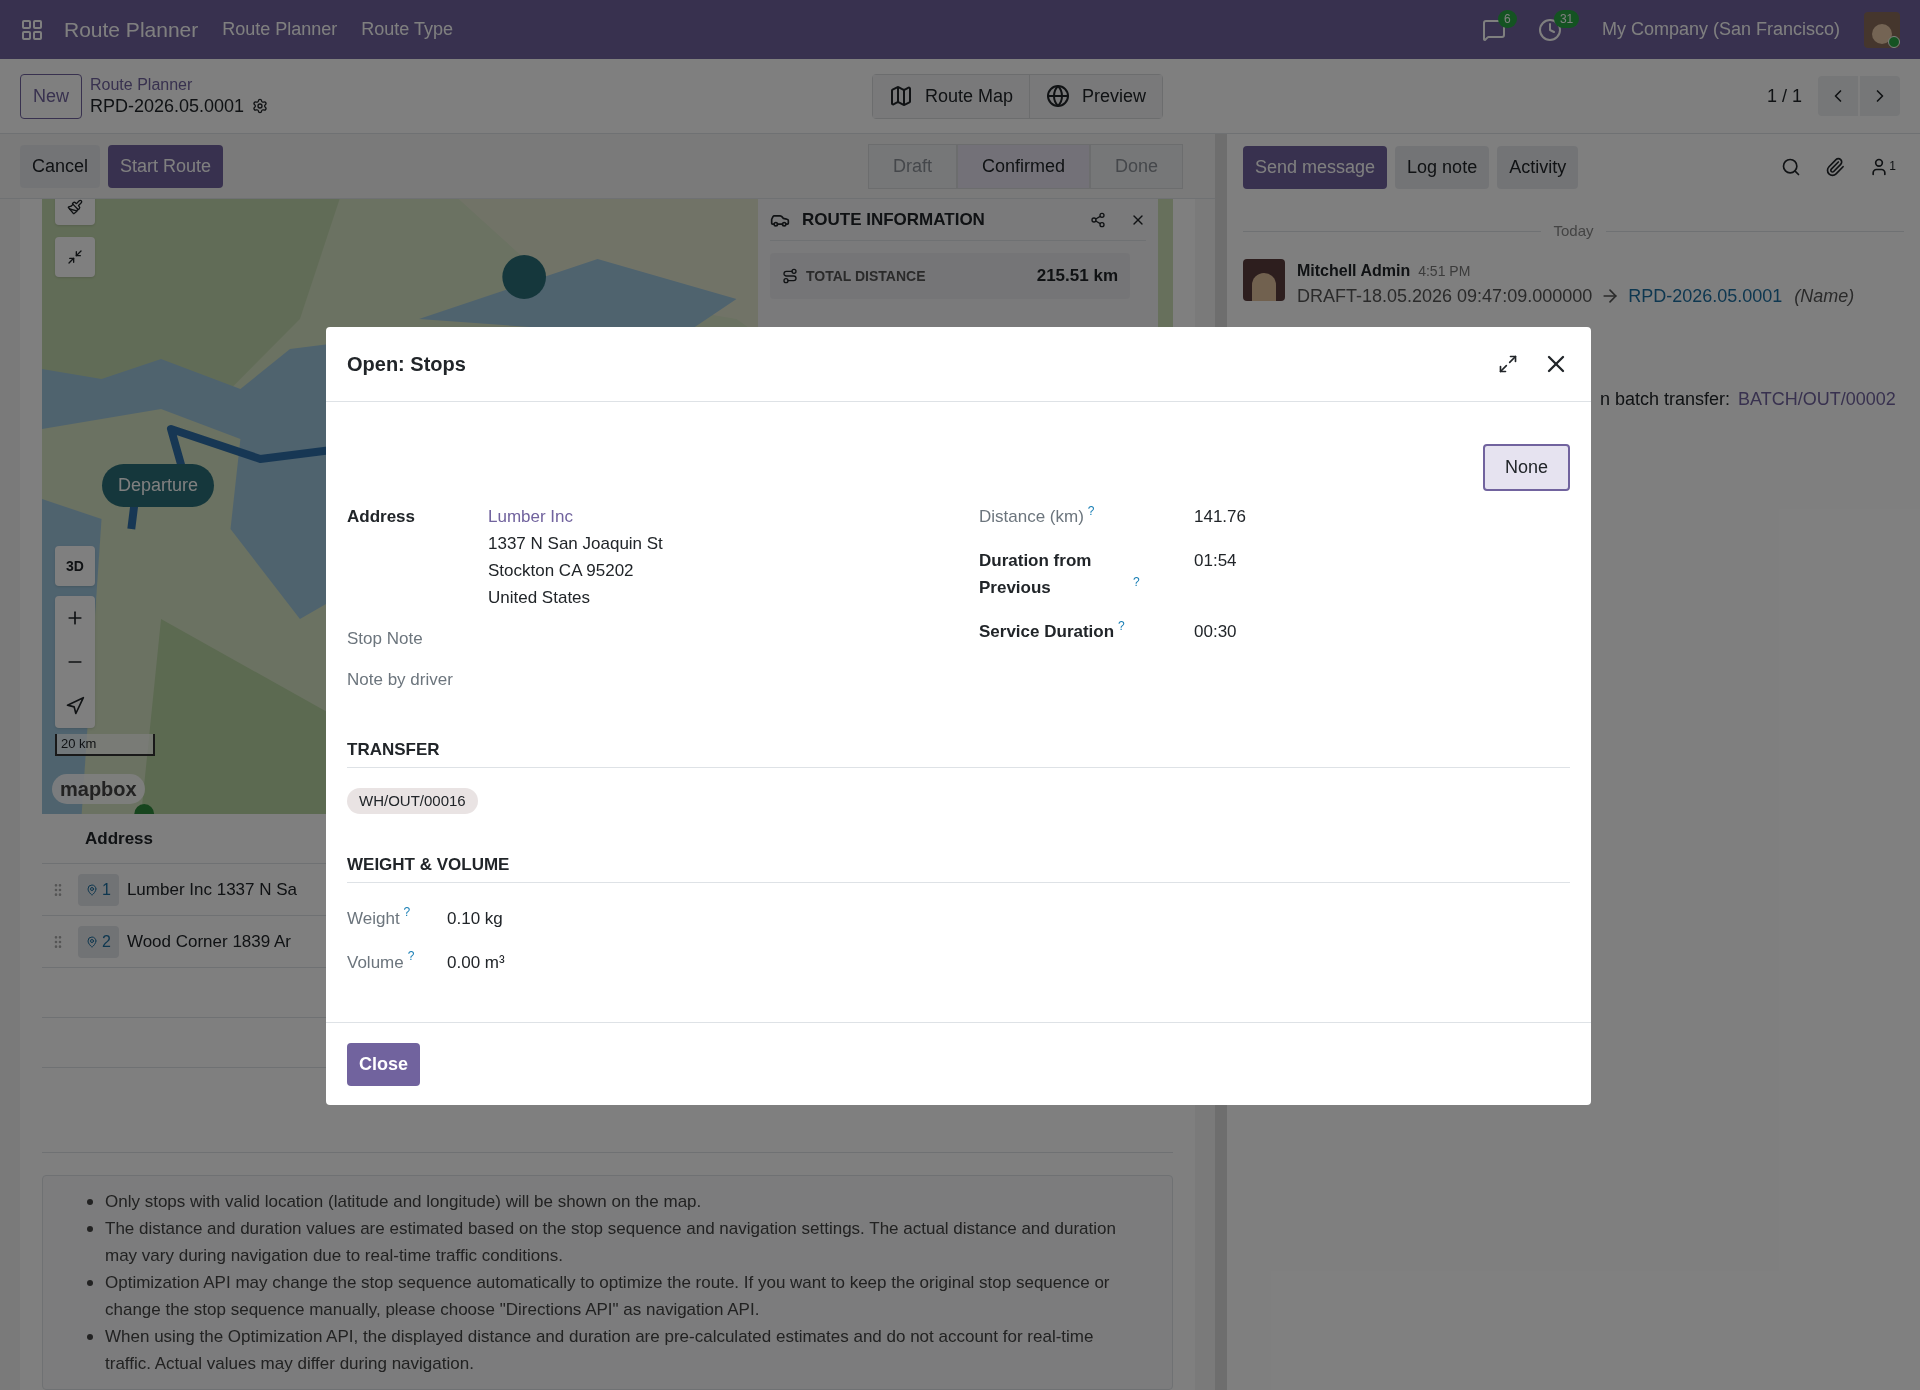  Describe the element at coordinates (98, 789) in the screenshot. I see `map-attribution-logo: mapbox` at that location.